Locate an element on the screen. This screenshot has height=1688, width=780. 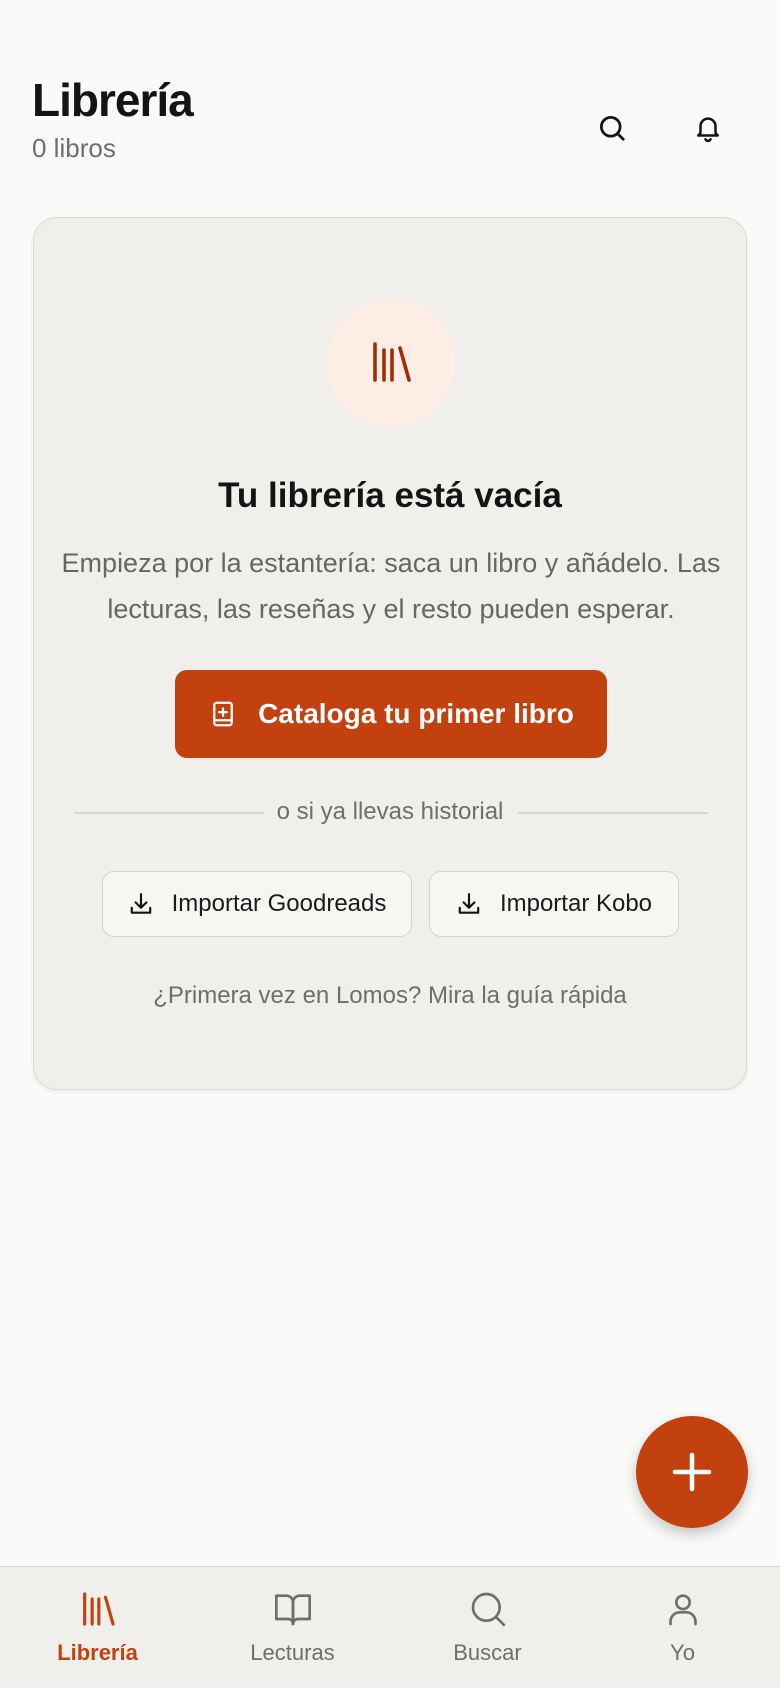
page-title: Librería is located at coordinates (113, 100).